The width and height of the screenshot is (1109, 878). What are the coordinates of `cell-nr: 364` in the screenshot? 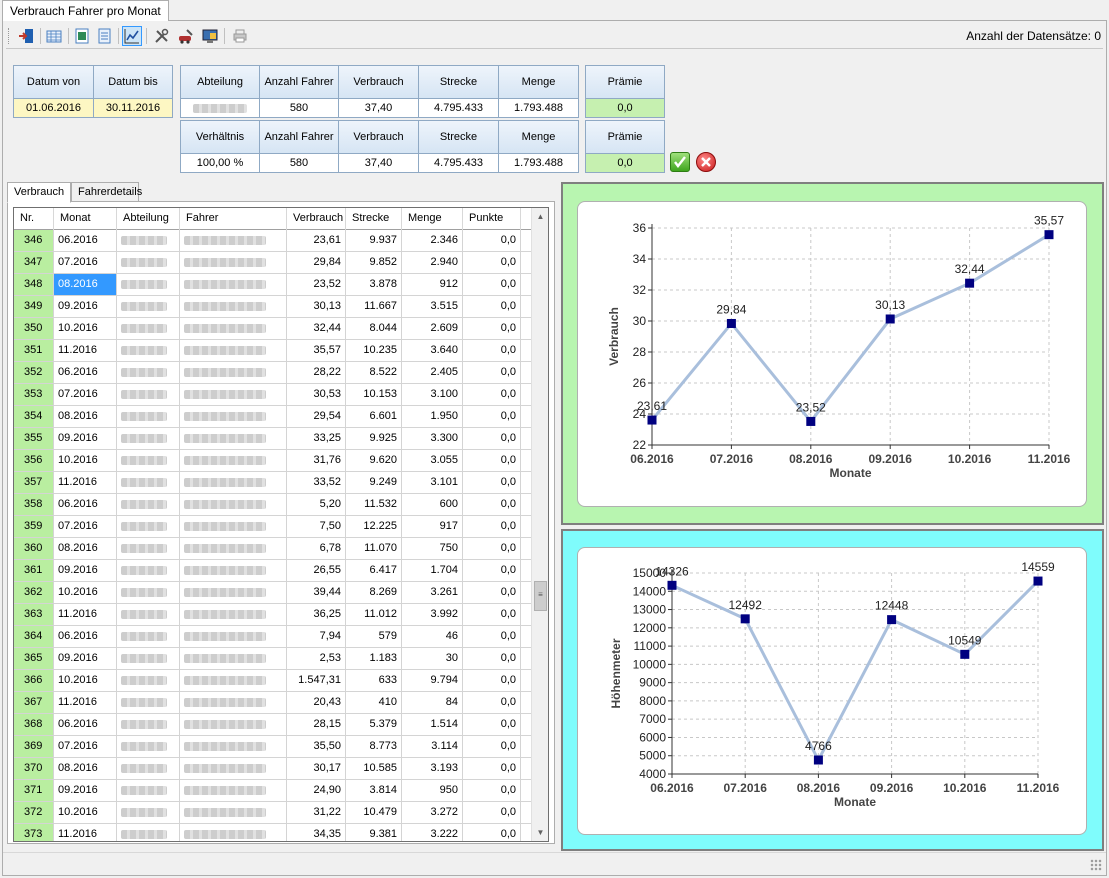 It's located at (34, 636).